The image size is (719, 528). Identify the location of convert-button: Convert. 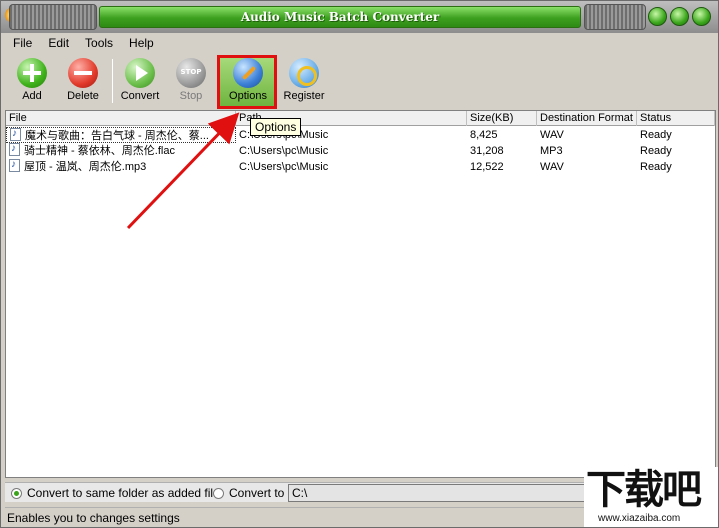
(140, 81).